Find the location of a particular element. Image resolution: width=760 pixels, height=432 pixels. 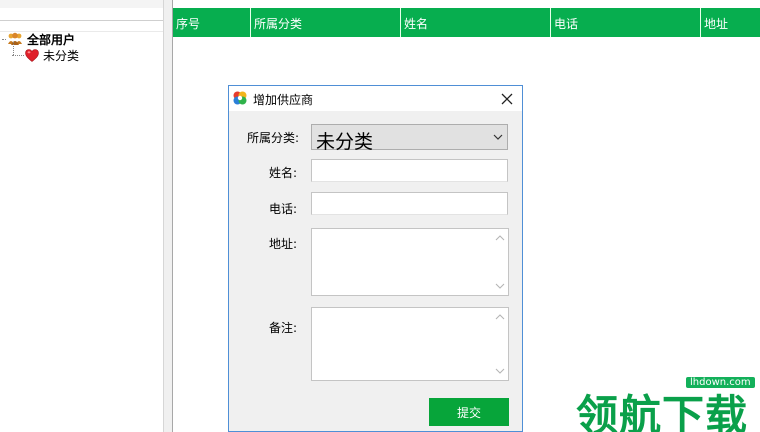

grid-top-bar is located at coordinates (466, 4).